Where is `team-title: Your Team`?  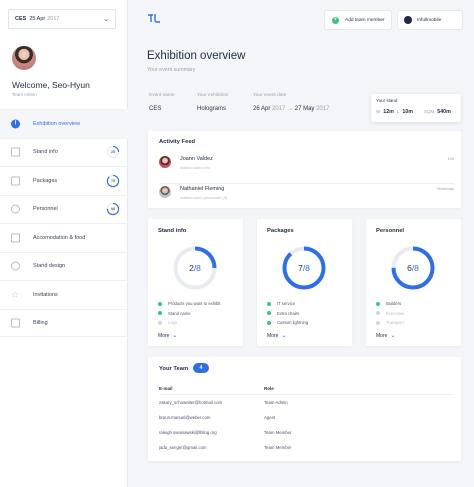
team-title: Your Team is located at coordinates (174, 369).